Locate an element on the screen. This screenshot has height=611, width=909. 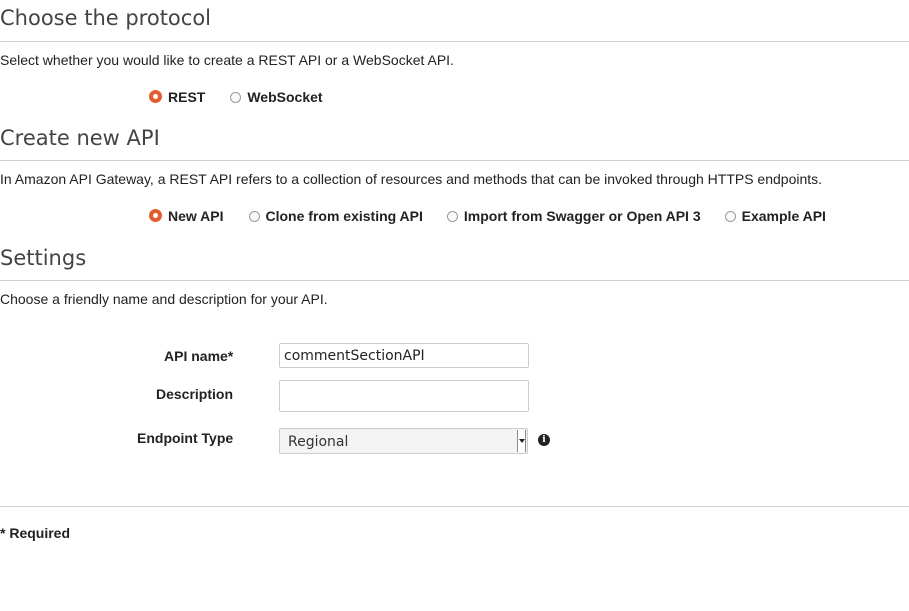
radio-rest: REST is located at coordinates (177, 97).